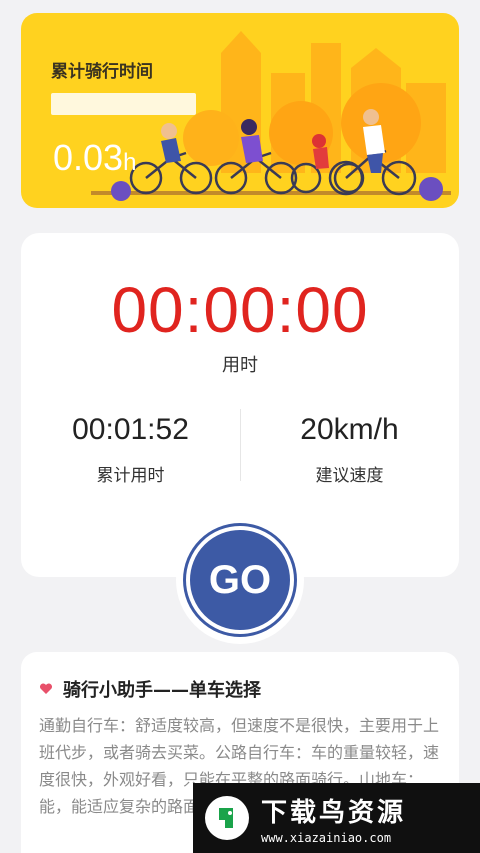  Describe the element at coordinates (334, 812) in the screenshot. I see `watermark-title: 下载鸟资源` at that location.